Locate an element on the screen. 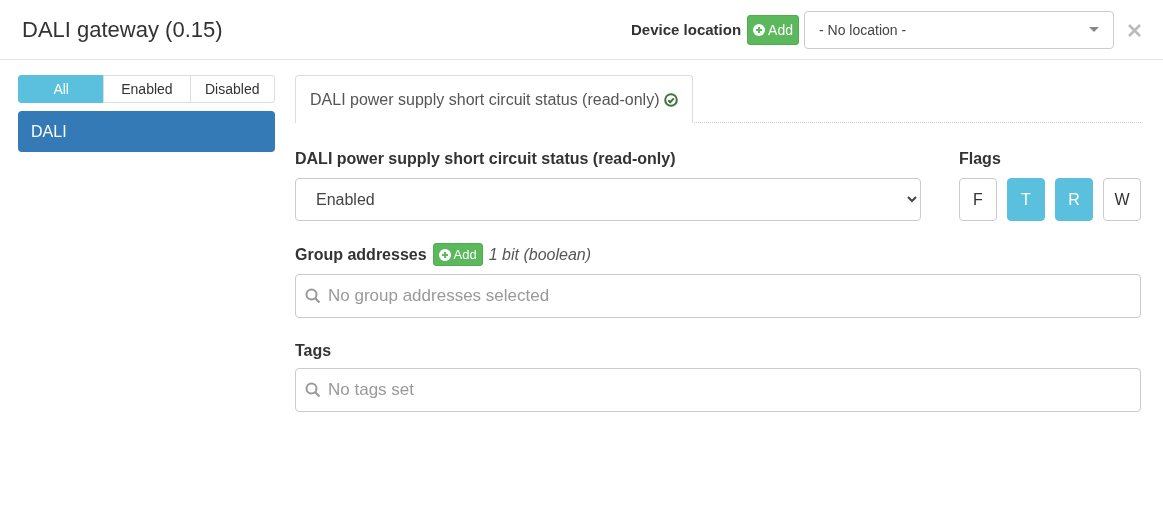 This screenshot has width=1163, height=530. device-location-label: Device location is located at coordinates (686, 29).